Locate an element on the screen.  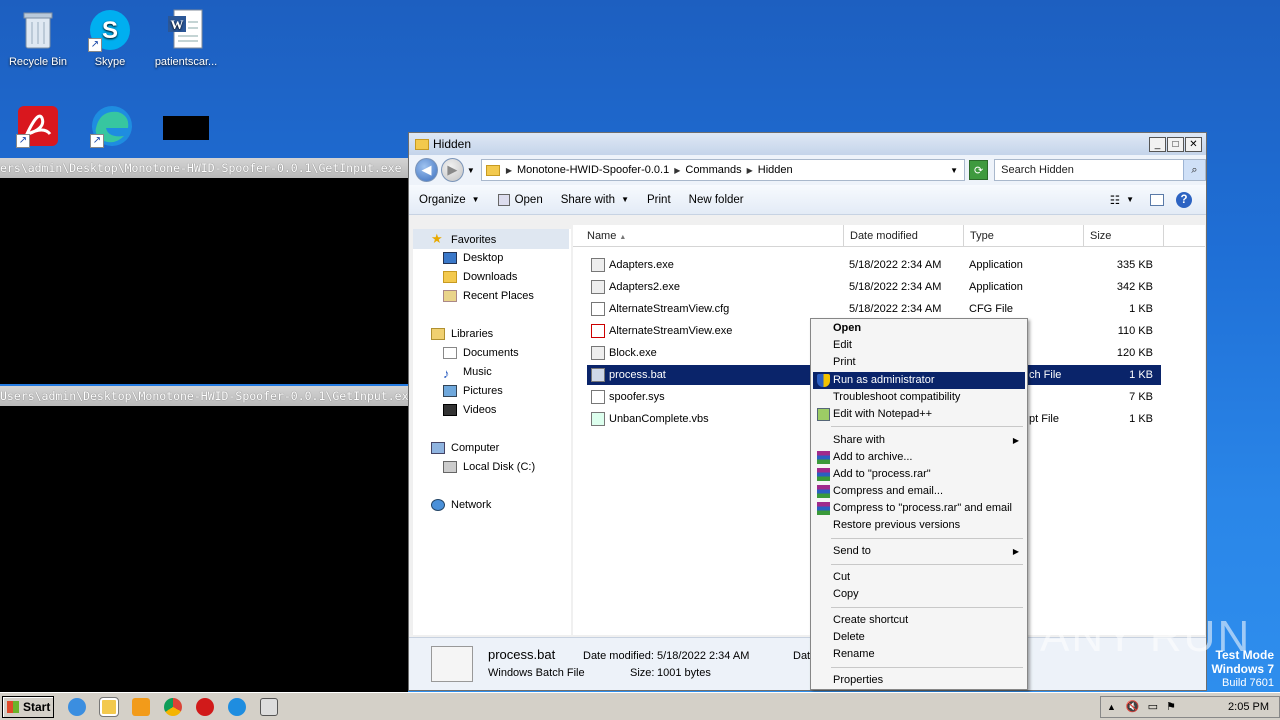
nav-pictures: Pictures is located at coordinates (473, 391).